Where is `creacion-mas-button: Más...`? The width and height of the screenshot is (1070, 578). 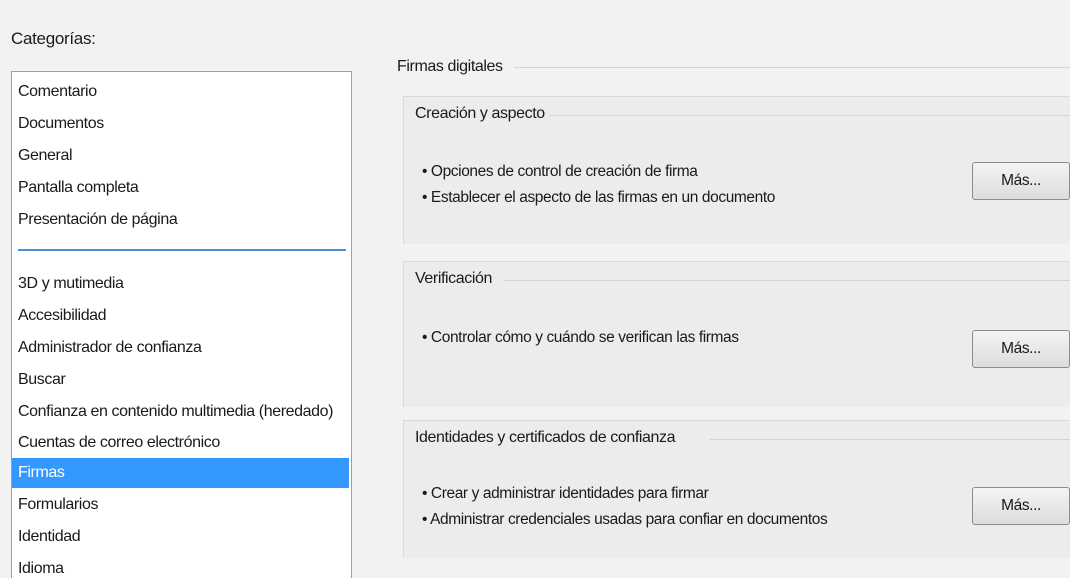 creacion-mas-button: Más... is located at coordinates (1021, 181).